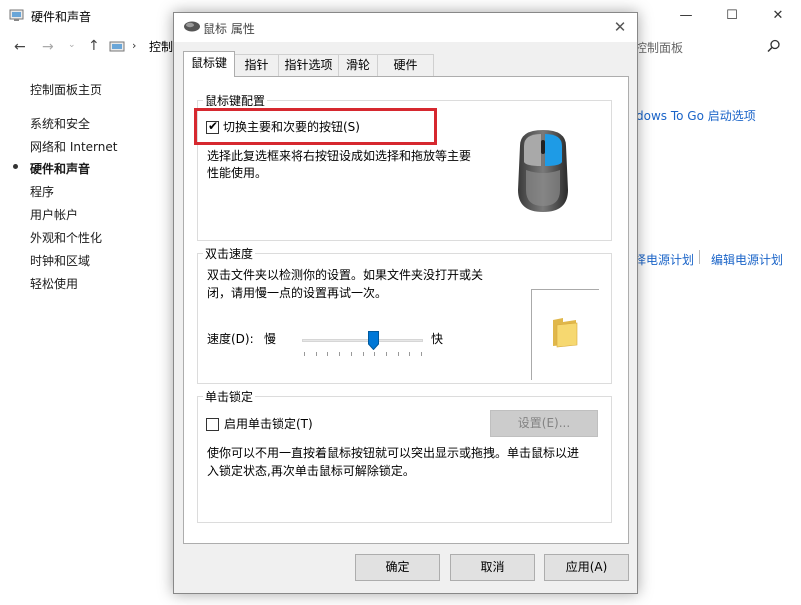  Describe the element at coordinates (397, 567) in the screenshot. I see `ok-button: 确定` at that location.